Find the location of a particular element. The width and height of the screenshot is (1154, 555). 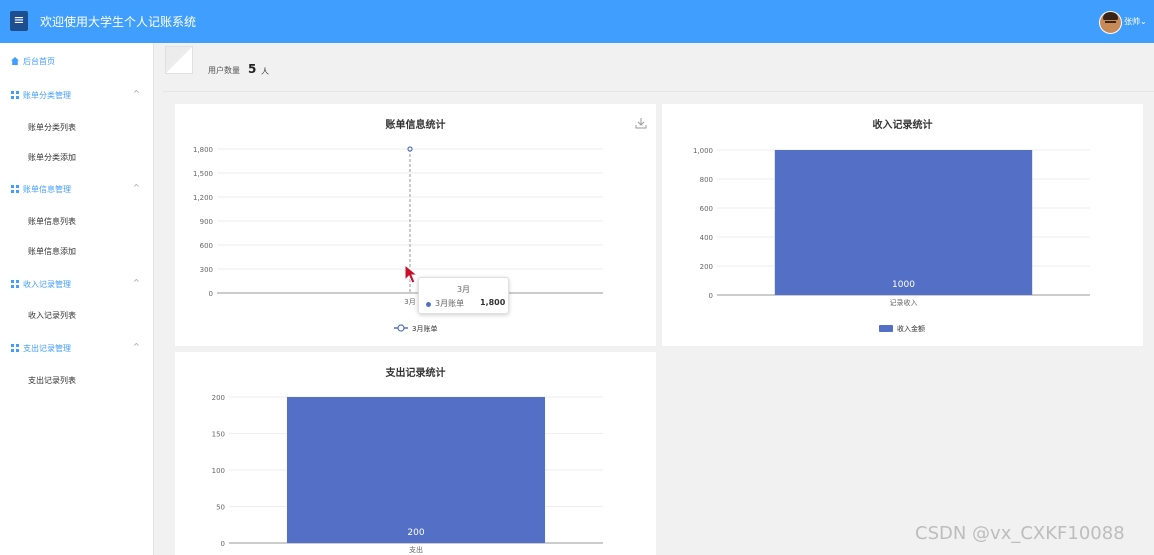

user-name: 张帅 is located at coordinates (1132, 21).